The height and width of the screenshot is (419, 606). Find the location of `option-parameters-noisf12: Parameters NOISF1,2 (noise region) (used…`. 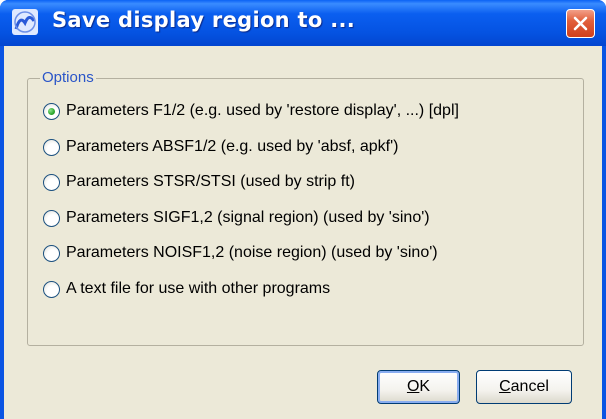

option-parameters-noisf12: Parameters NOISF1,2 (noise region) (used… is located at coordinates (240, 253).